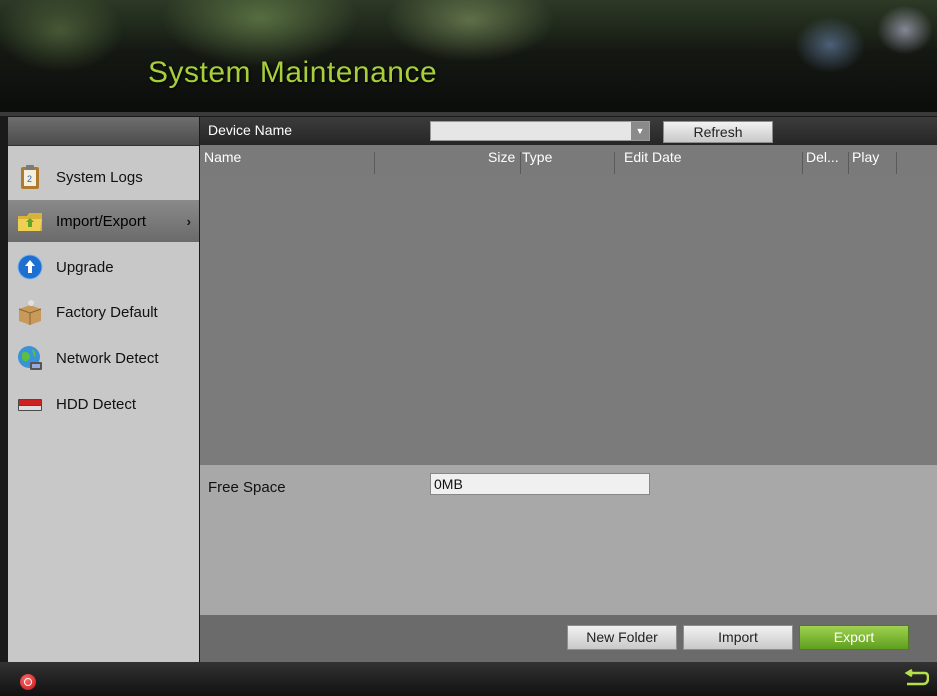 This screenshot has width=937, height=696. What do you see at coordinates (468, 679) in the screenshot?
I see `status-bar` at bounding box center [468, 679].